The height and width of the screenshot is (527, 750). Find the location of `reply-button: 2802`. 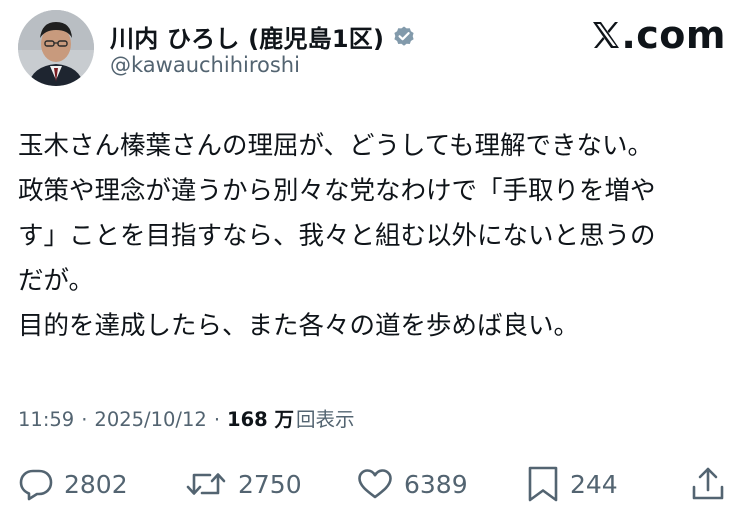

reply-button: 2802 is located at coordinates (73, 484).